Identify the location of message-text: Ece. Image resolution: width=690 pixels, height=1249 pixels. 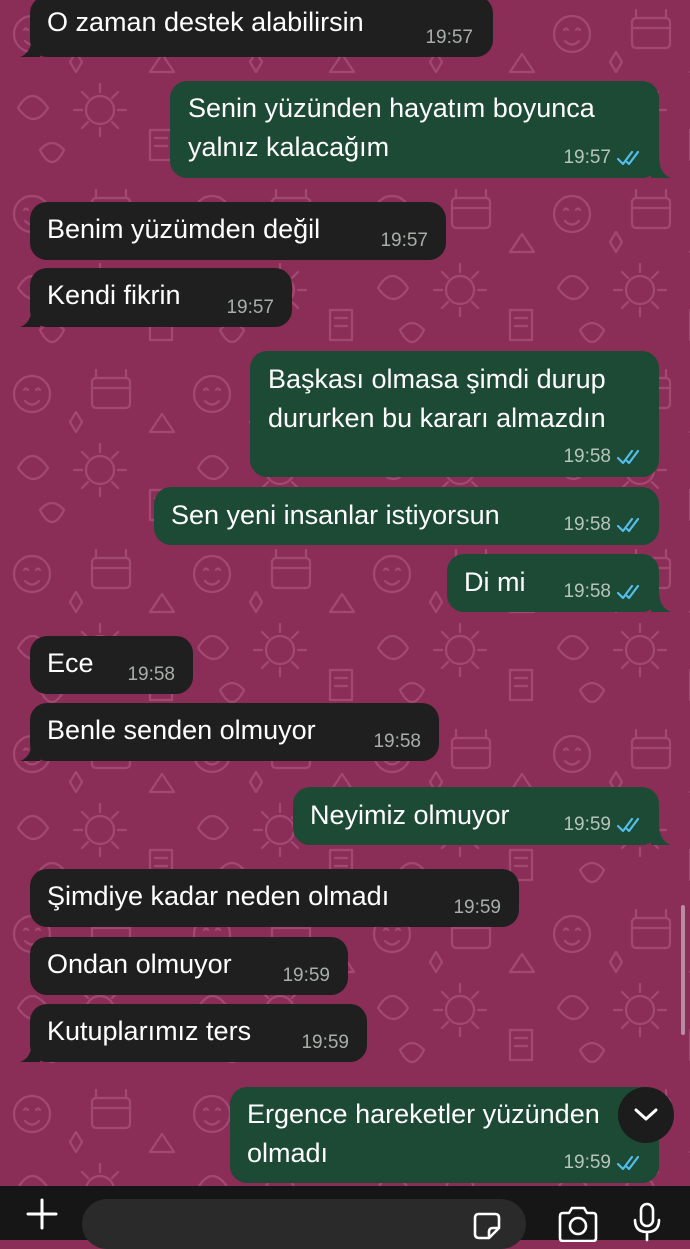
(70, 663).